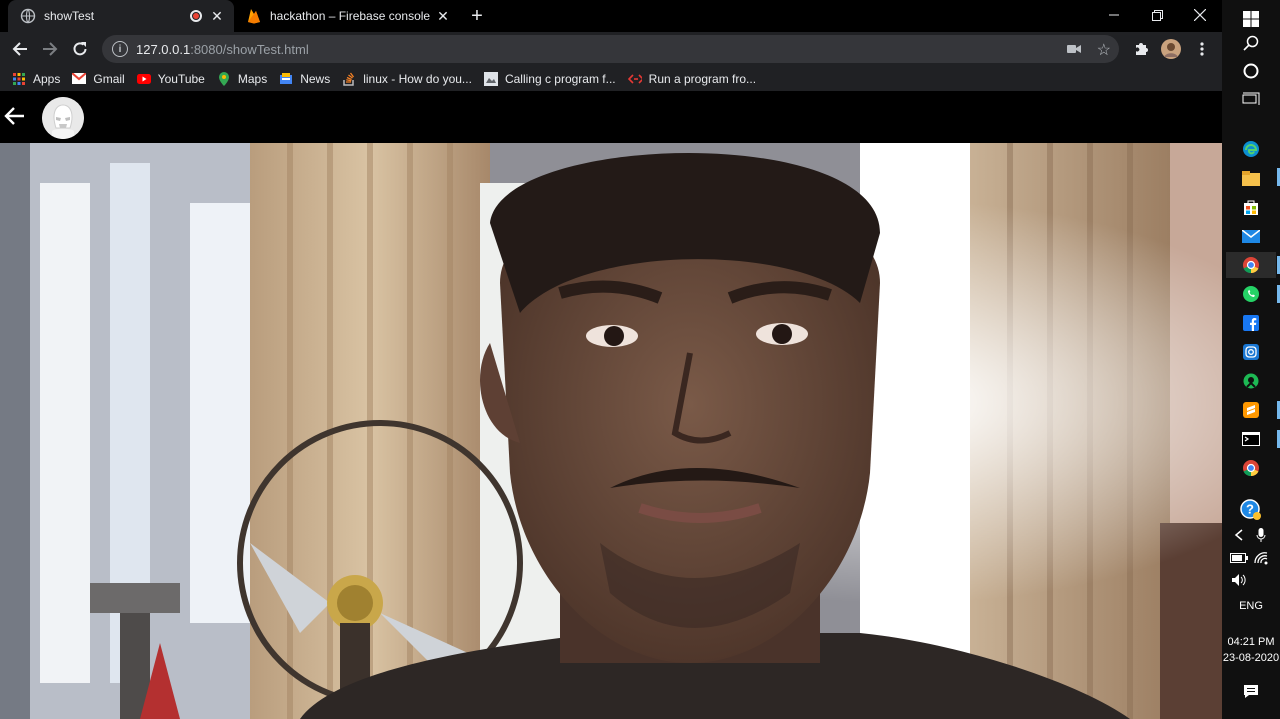 The image size is (1280, 719). What do you see at coordinates (28, 16) in the screenshot?
I see `globe-icon` at bounding box center [28, 16].